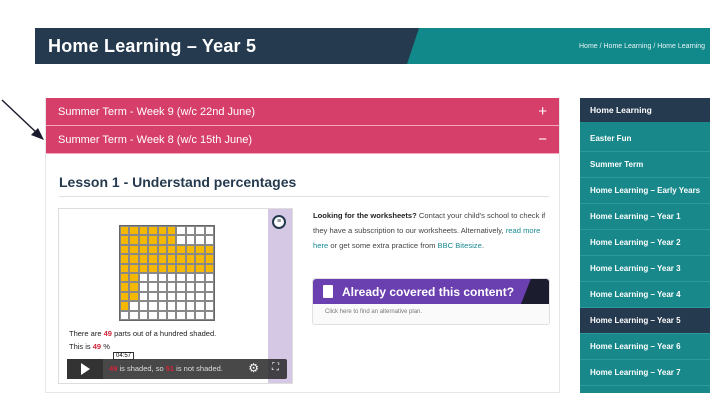 The height and width of the screenshot is (393, 710). What do you see at coordinates (279, 222) in the screenshot?
I see `bbc-bitesize-logo-icon: ≡` at bounding box center [279, 222].